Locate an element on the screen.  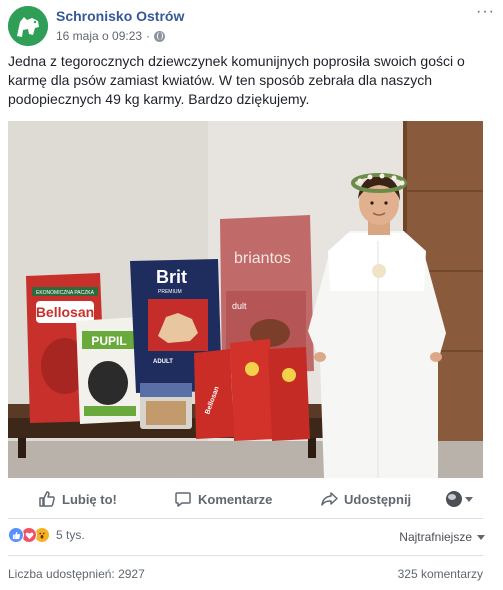
more-options-icon: ··· is located at coordinates (485, 12).